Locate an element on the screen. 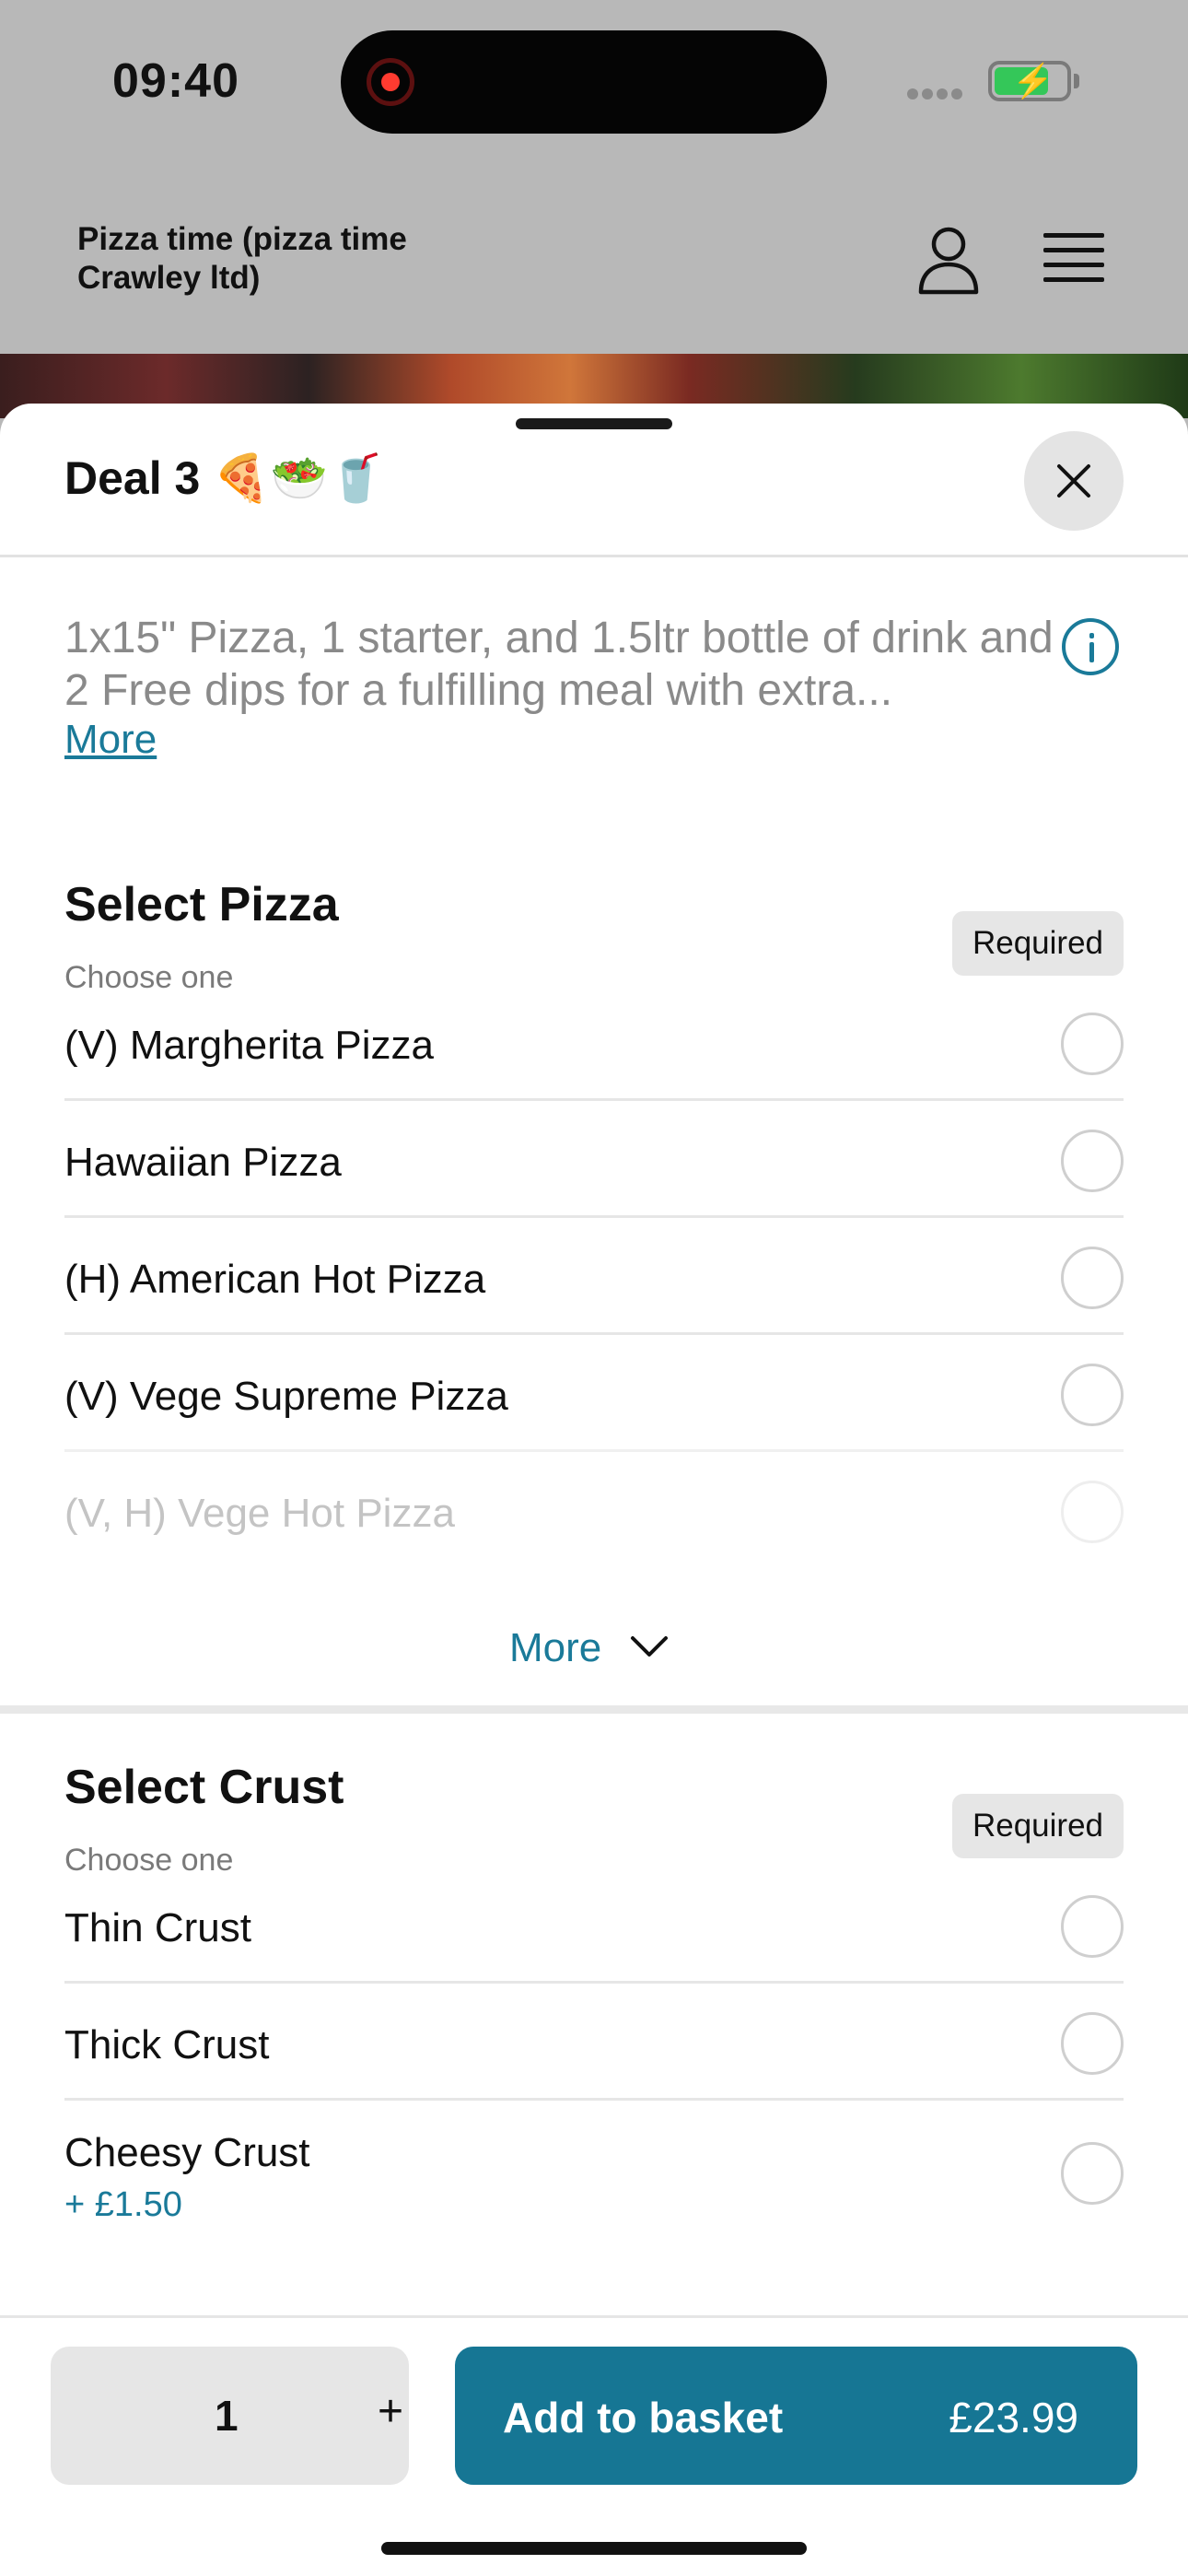 This screenshot has height=2576, width=1188. total-price: £23.99 is located at coordinates (1013, 2417).